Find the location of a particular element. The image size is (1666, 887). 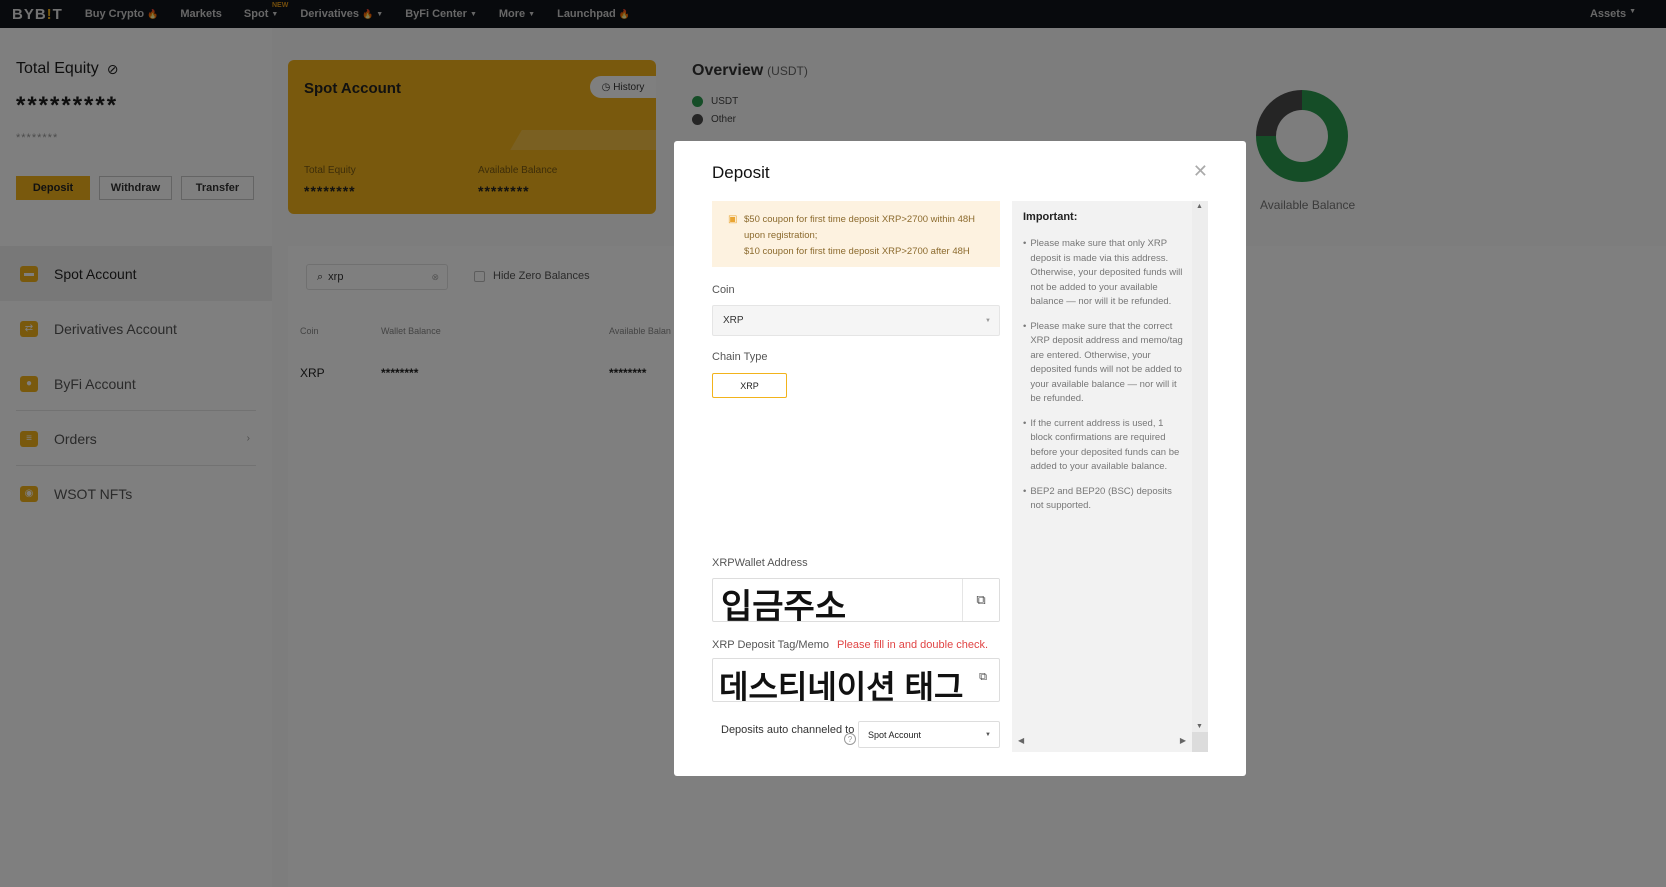

auto-channel-label: Deposits auto channeled to is located at coordinates (788, 730).